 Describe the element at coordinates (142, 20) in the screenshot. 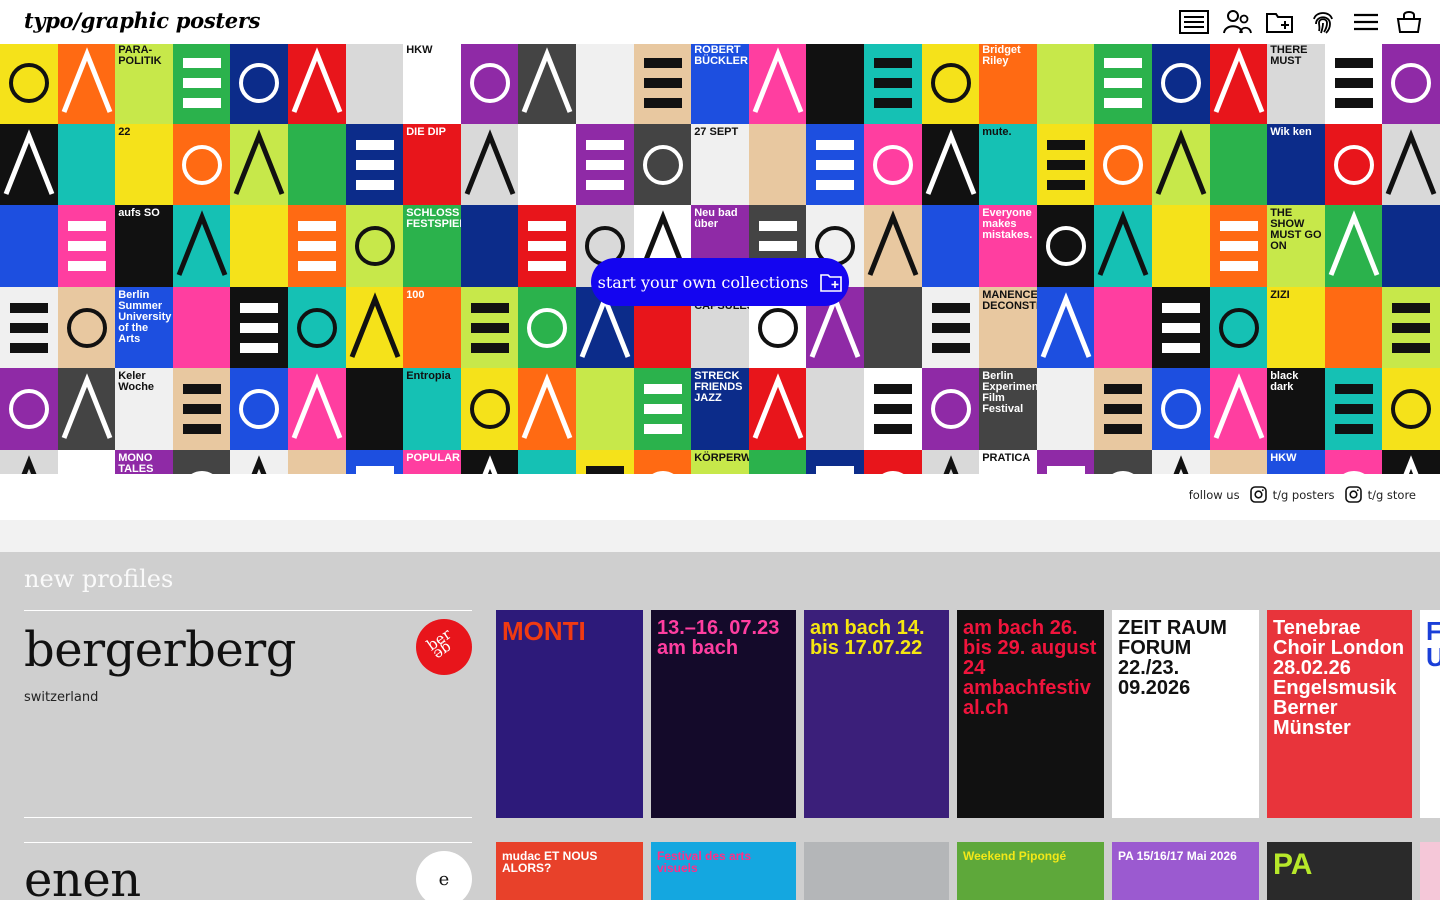

I see `site-logo: typo/graphic posters` at that location.